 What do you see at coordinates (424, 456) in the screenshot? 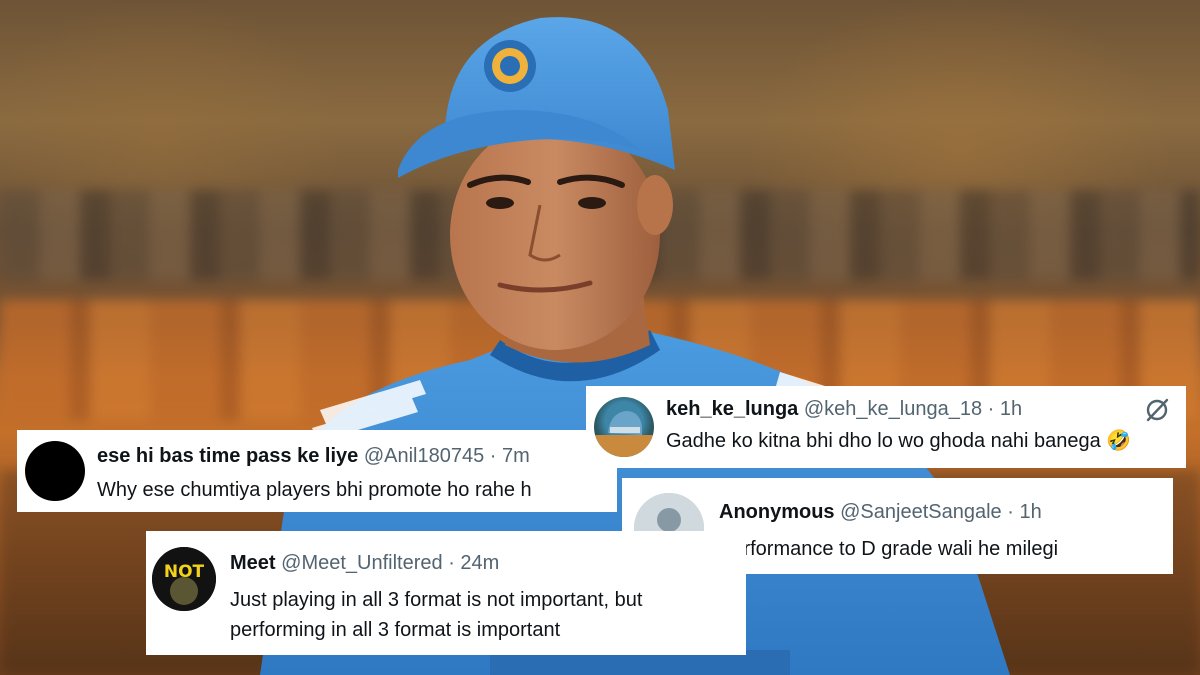
I see `user-handle: @Anil180745` at bounding box center [424, 456].